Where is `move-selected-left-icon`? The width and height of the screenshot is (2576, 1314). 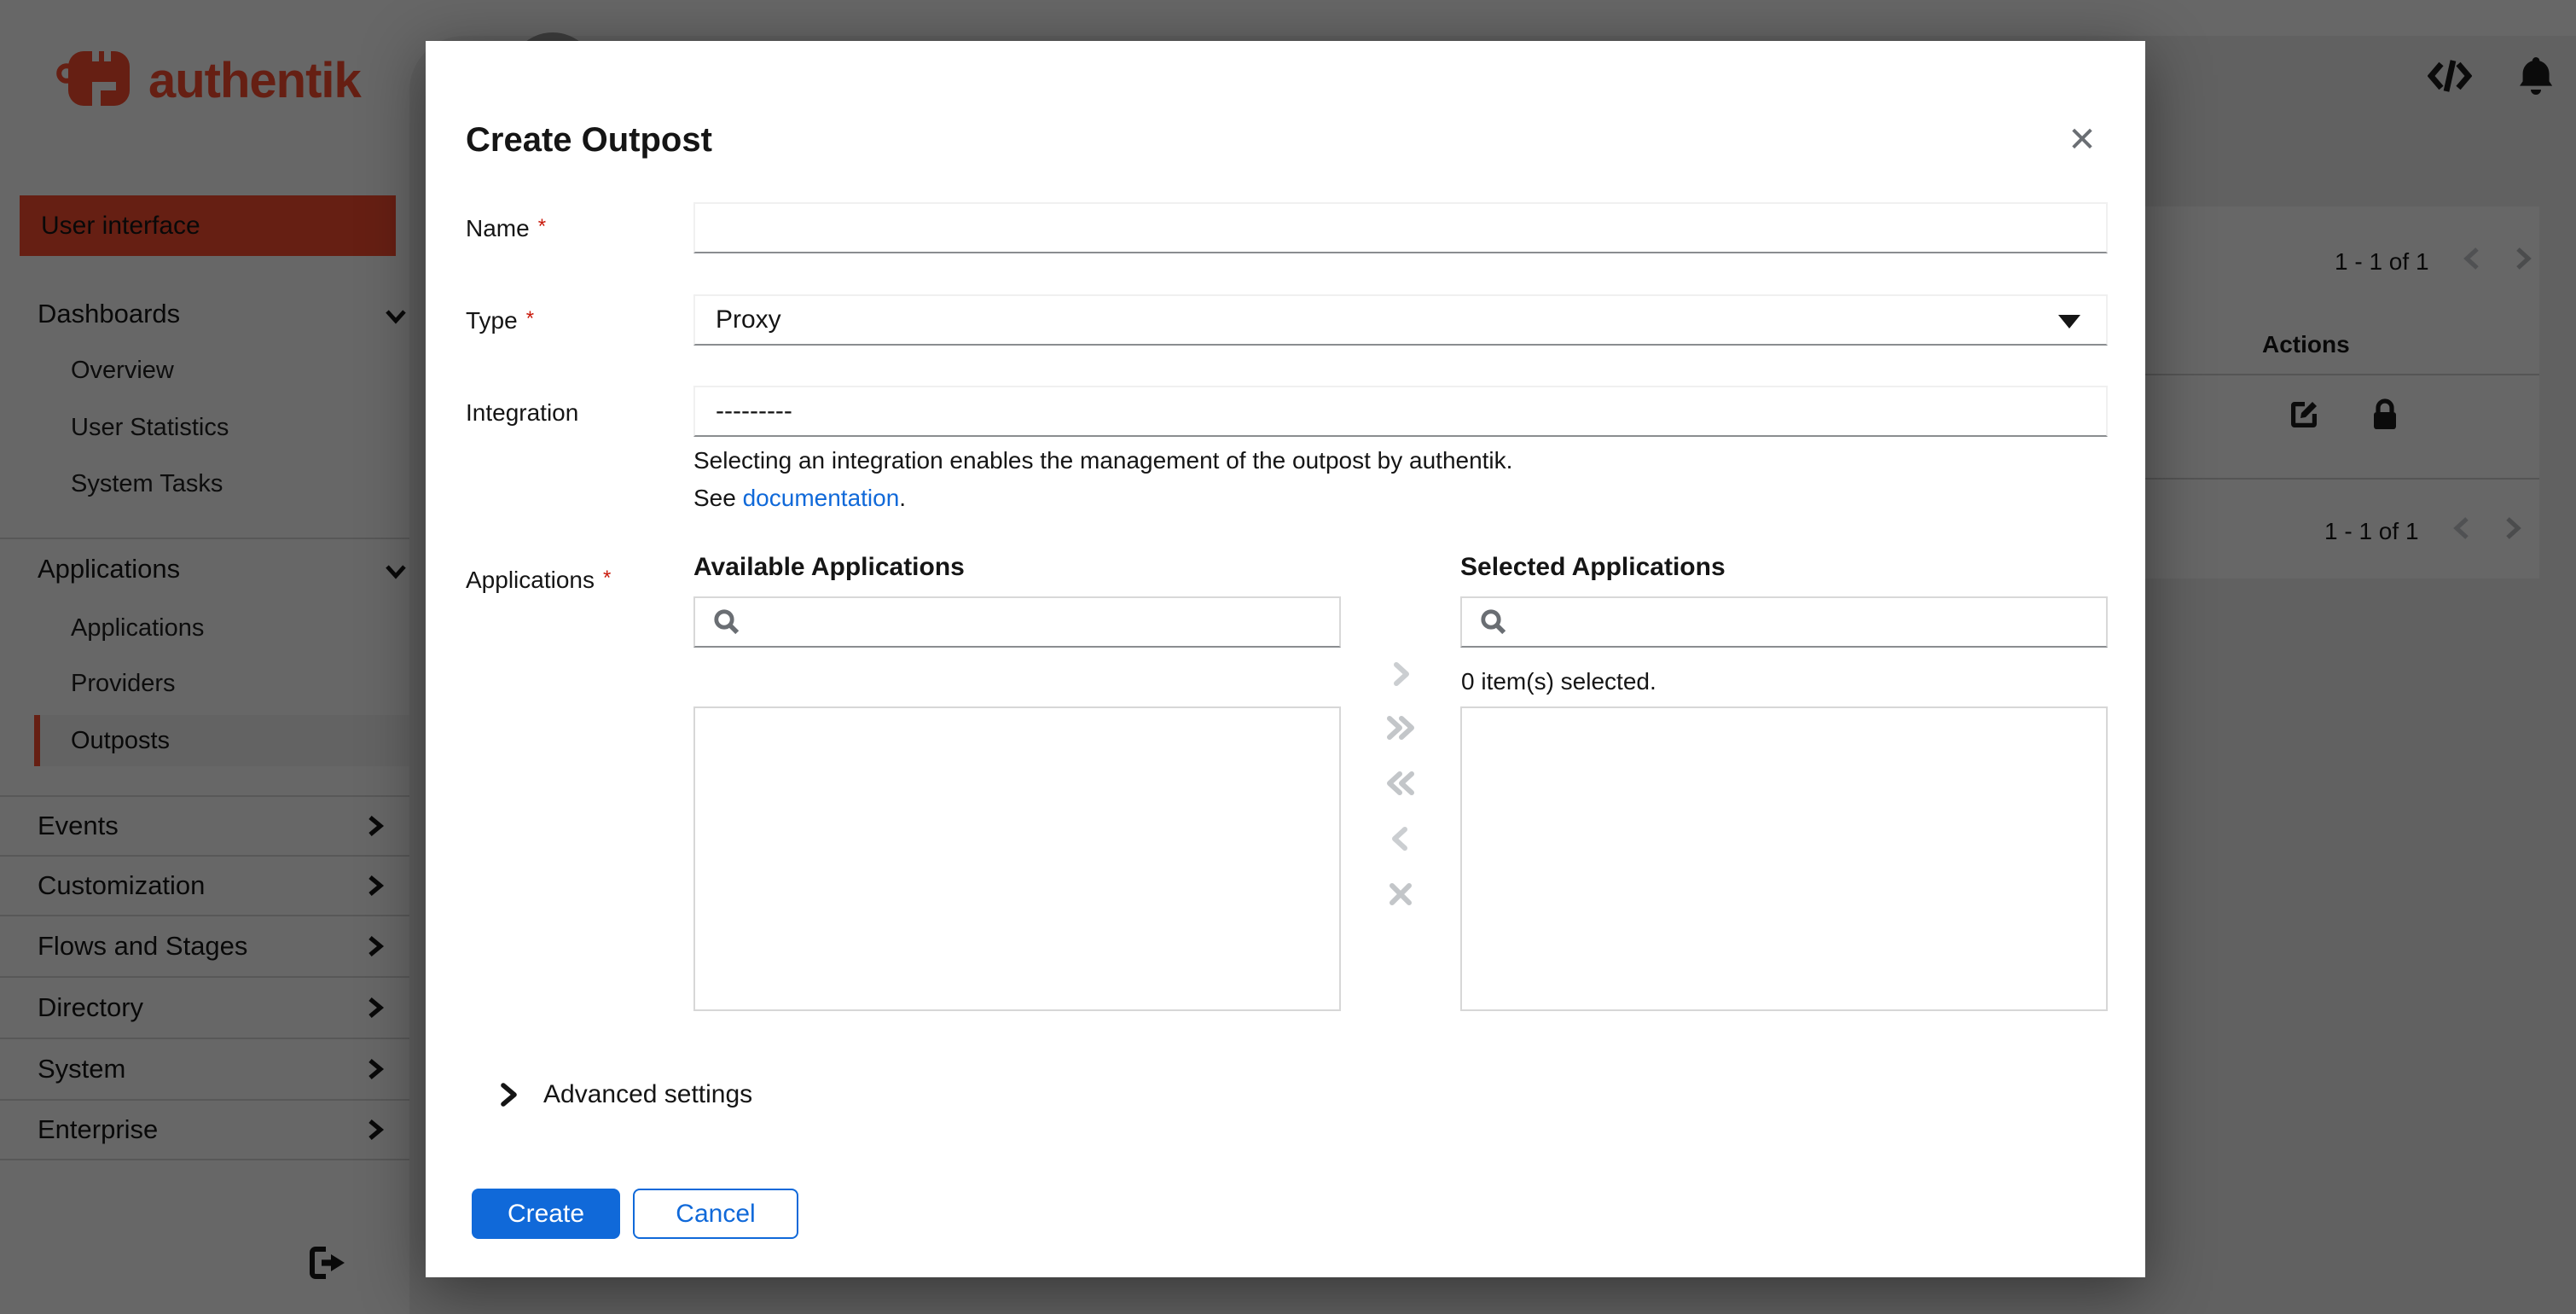 move-selected-left-icon is located at coordinates (1400, 841).